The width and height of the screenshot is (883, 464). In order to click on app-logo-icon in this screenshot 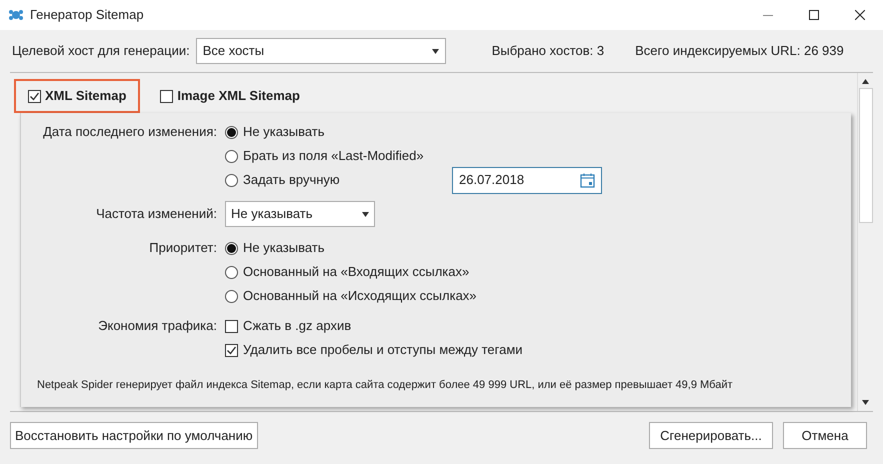, I will do `click(16, 15)`.